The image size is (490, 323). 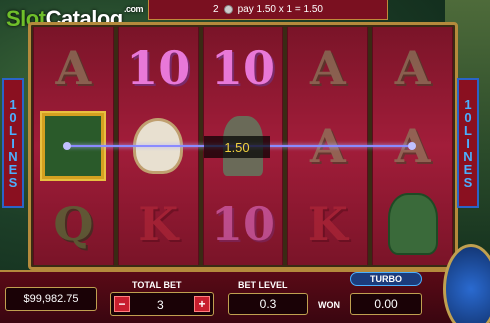 I want to click on head-icon, so click(x=412, y=224).